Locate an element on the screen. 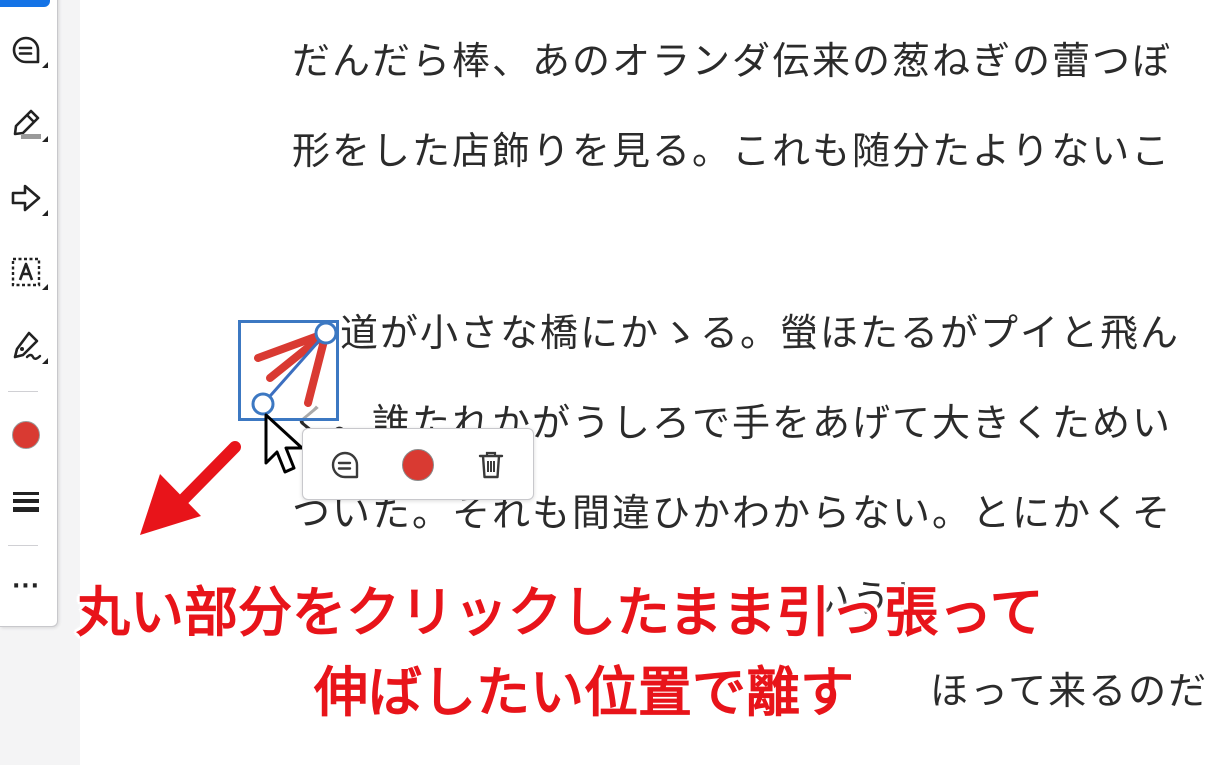 The width and height of the screenshot is (1228, 765). guide-arrow-icon is located at coordinates (188, 490).